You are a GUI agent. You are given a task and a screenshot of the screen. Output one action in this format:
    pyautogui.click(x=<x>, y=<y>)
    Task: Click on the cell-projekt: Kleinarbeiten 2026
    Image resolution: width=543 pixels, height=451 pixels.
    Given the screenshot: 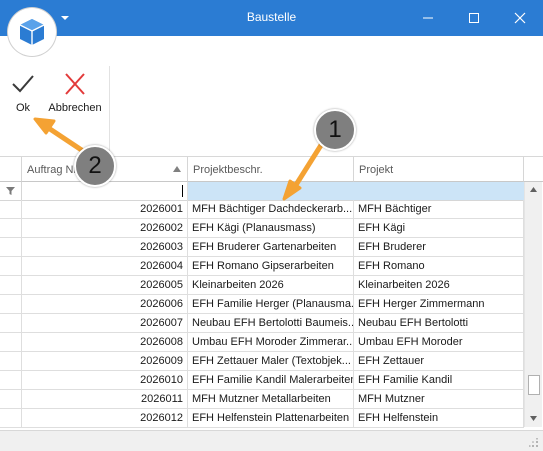 What is the action you would take?
    pyautogui.click(x=439, y=285)
    